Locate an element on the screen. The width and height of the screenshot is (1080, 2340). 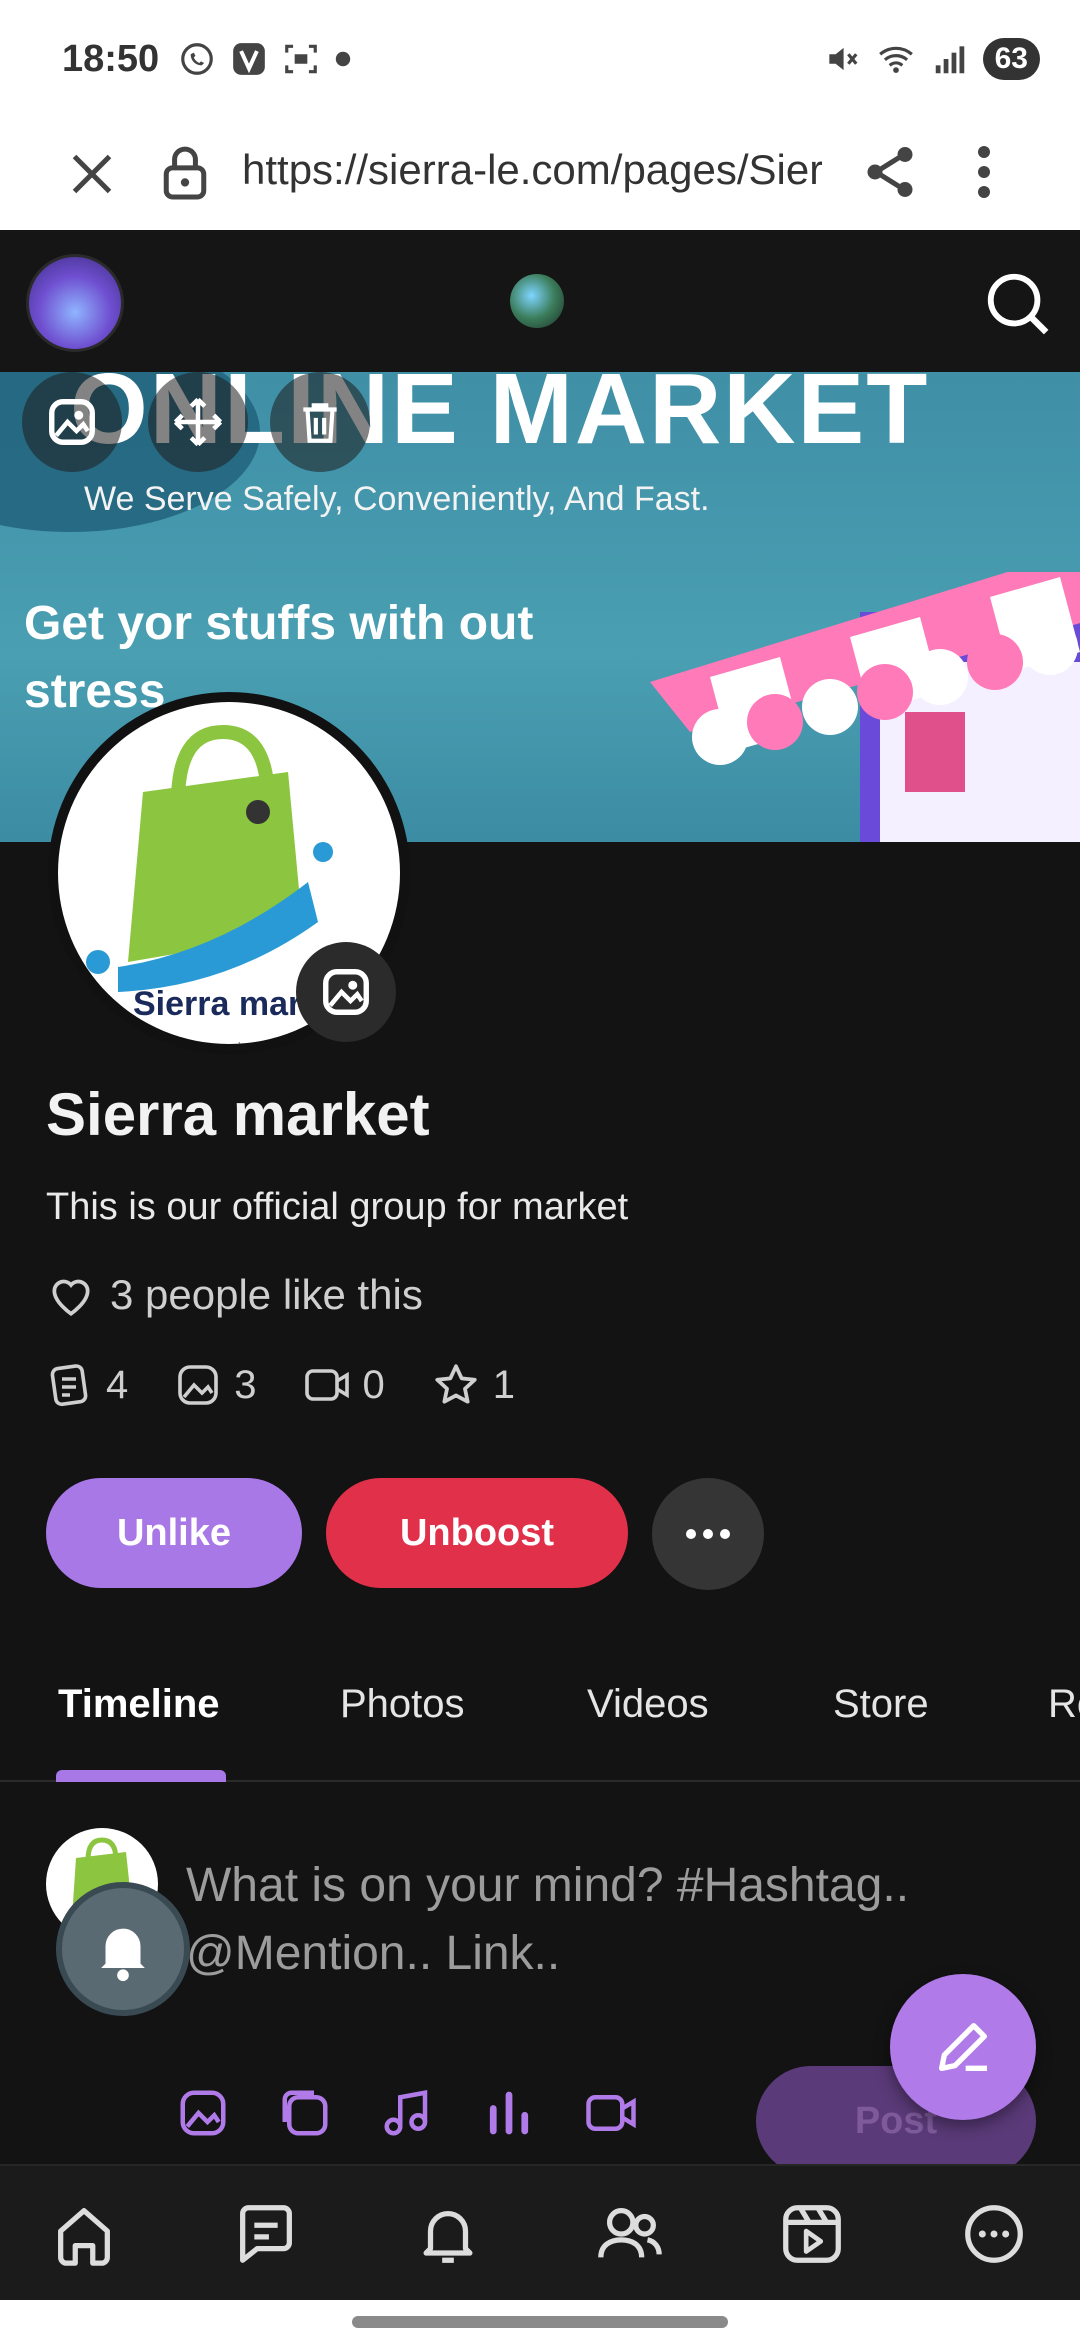
close-icon is located at coordinates (92, 174).